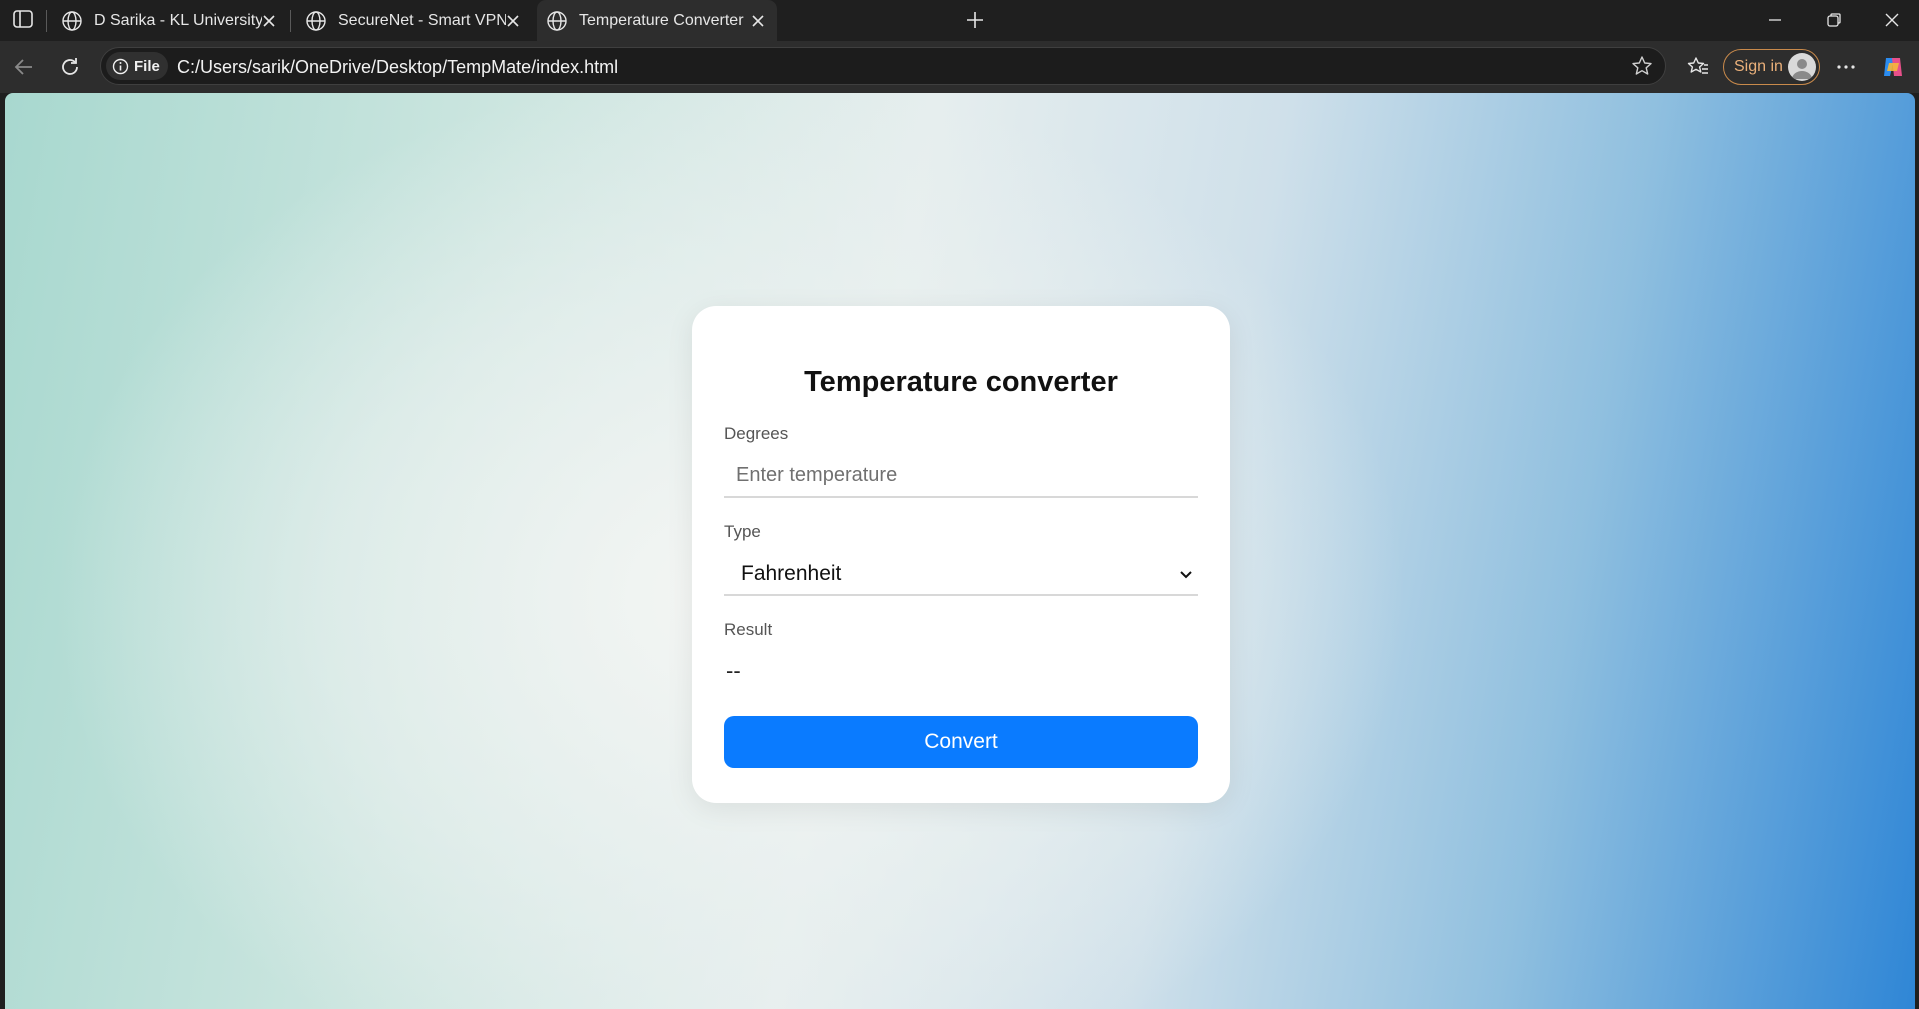  I want to click on type-selected-value: Fahrenheit, so click(791, 573).